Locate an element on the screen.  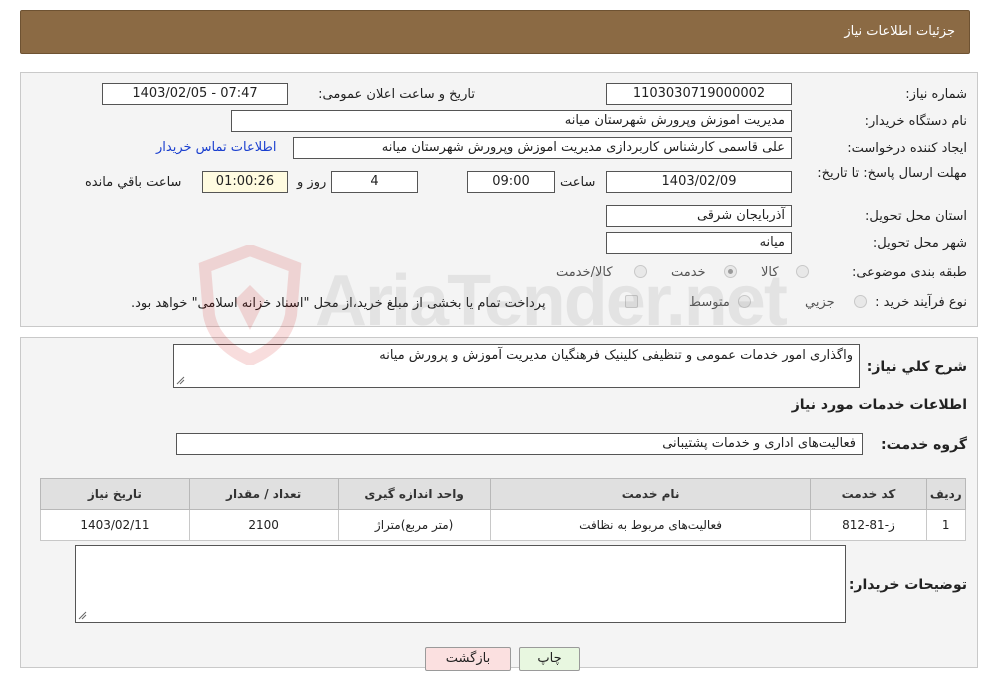
cell-unit: (متر مربع)متراژ is located at coordinates (414, 525).